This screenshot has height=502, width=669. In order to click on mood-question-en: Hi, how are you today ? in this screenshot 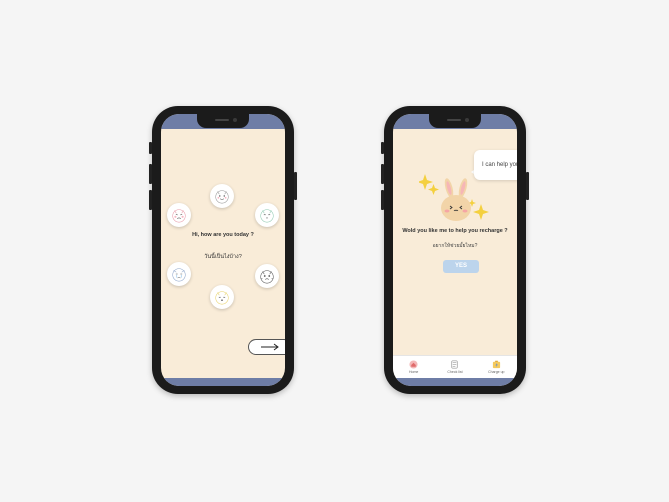, I will do `click(223, 235)`.